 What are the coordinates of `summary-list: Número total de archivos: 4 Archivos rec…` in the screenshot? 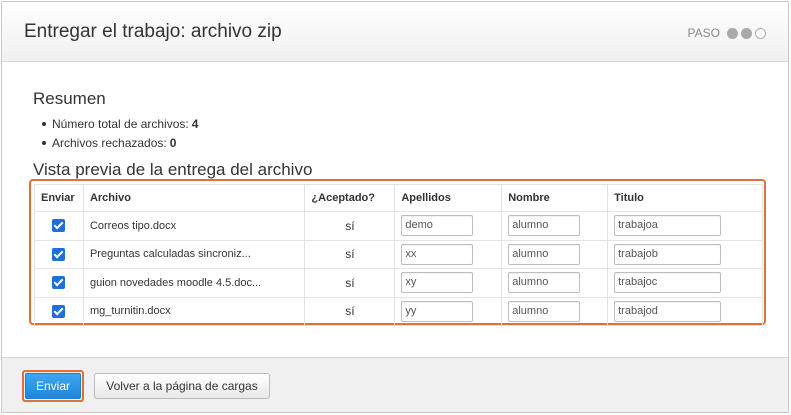 It's located at (120, 133).